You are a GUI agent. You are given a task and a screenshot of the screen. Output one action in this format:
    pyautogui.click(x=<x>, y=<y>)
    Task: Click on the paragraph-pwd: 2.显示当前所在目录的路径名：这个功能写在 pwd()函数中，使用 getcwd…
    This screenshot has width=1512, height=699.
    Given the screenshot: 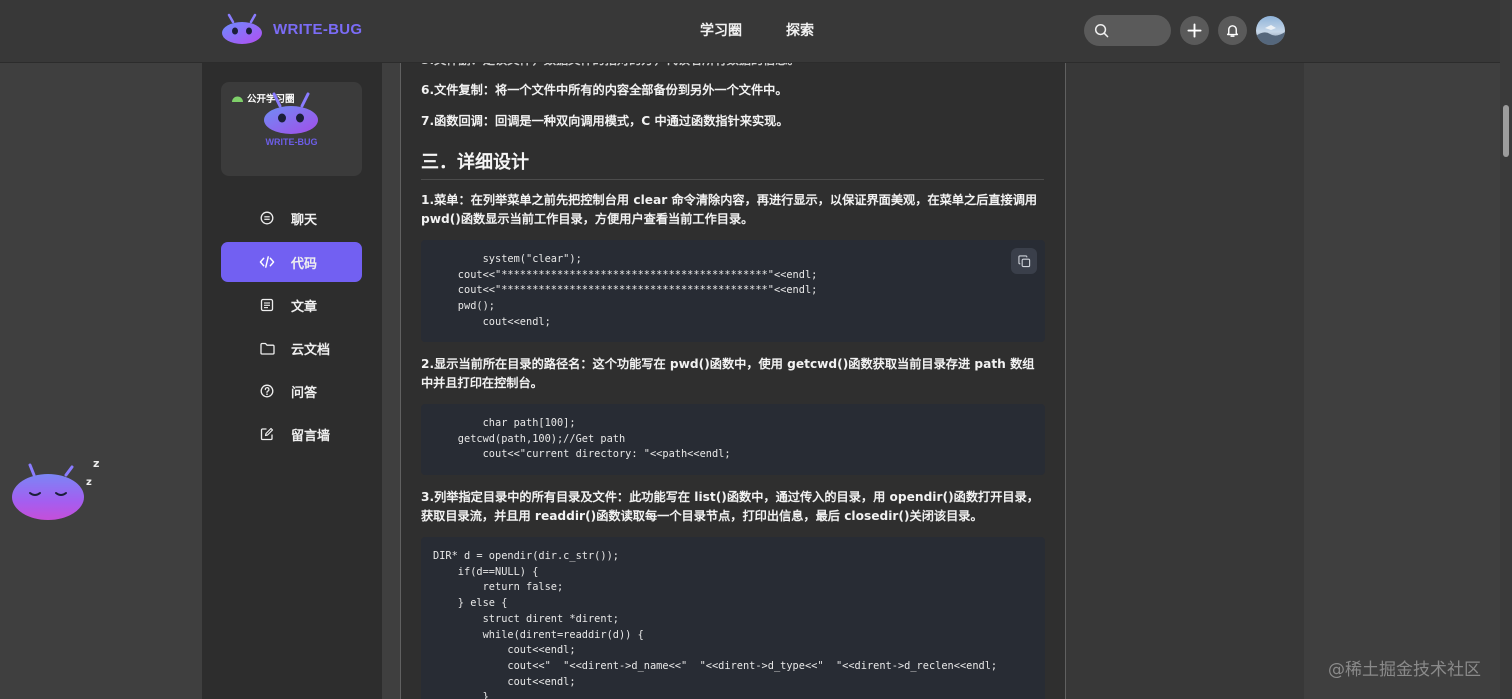 What is the action you would take?
    pyautogui.click(x=728, y=373)
    